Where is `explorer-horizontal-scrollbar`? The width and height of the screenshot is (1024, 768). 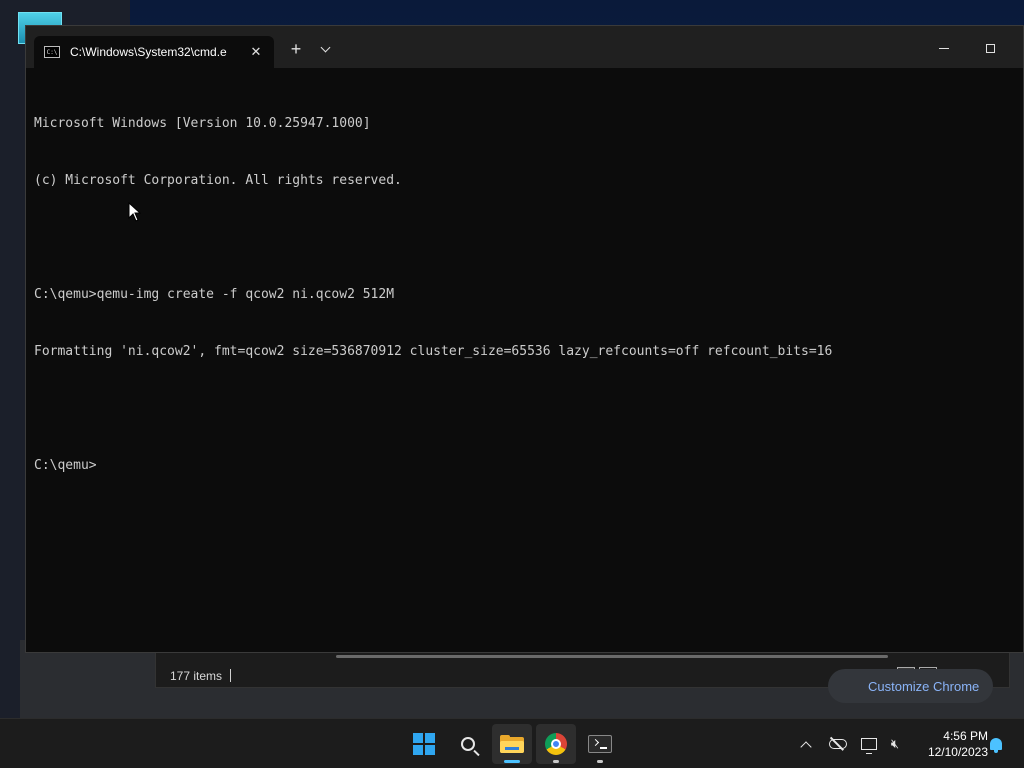
explorer-horizontal-scrollbar is located at coordinates (612, 656).